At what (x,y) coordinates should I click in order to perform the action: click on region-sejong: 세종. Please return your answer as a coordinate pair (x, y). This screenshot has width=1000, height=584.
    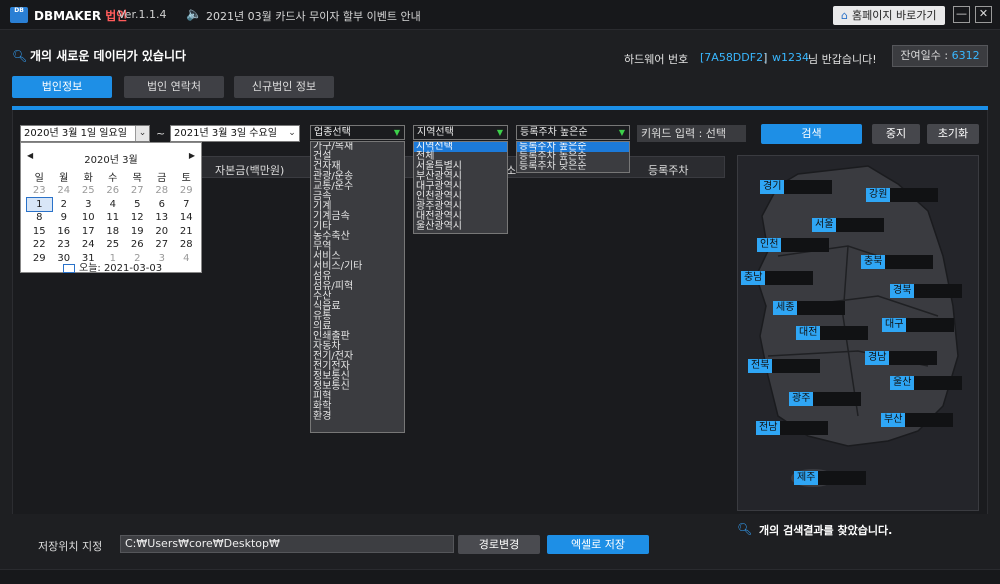
    Looking at the image, I should click on (809, 308).